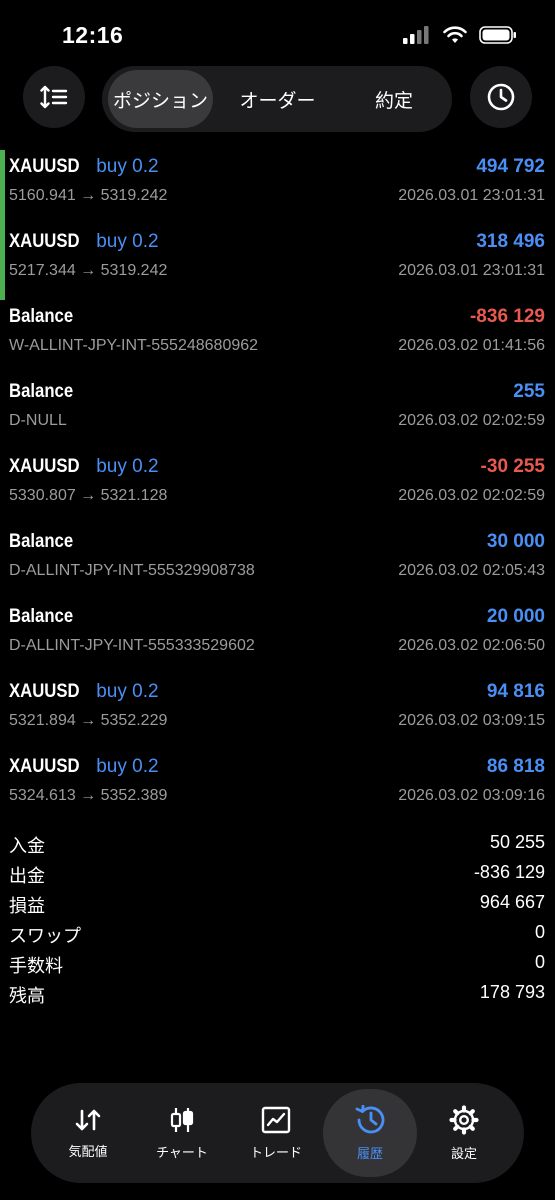  Describe the element at coordinates (277, 875) in the screenshot. I see `summary-row: 出金 -836 129` at that location.